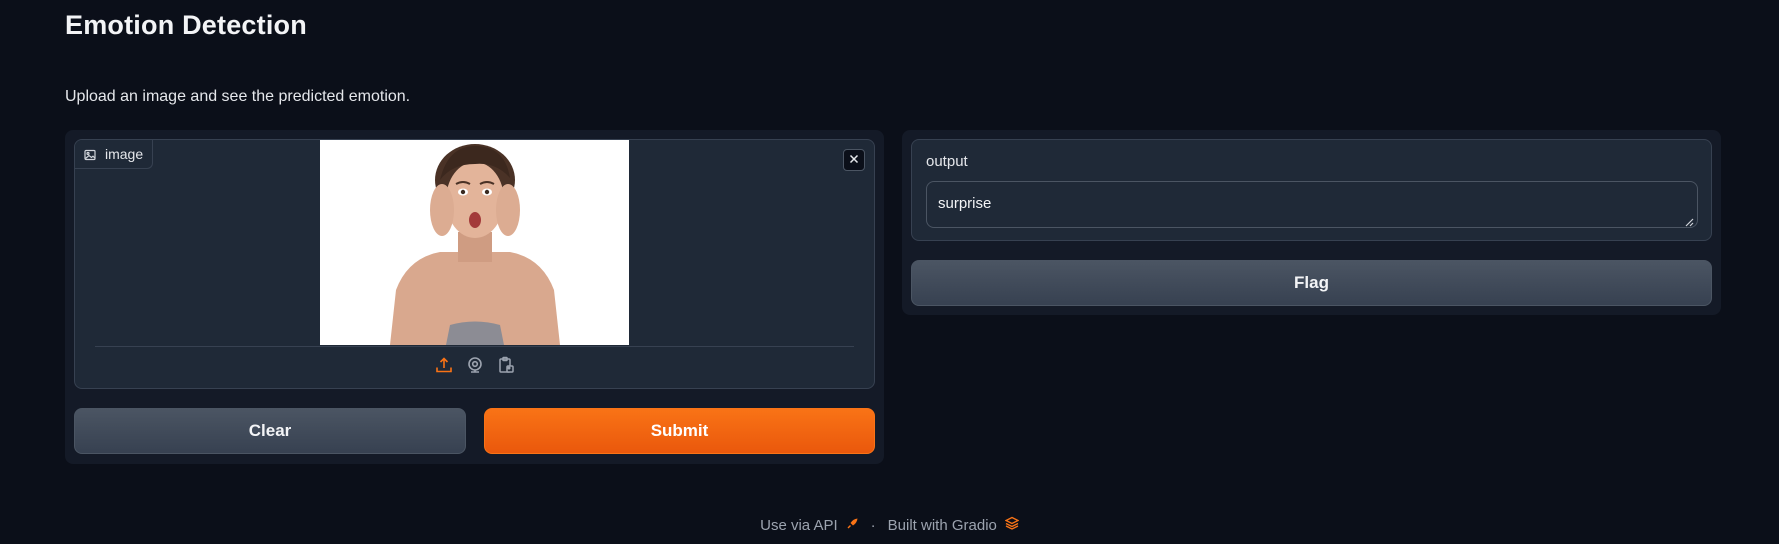  What do you see at coordinates (186, 25) in the screenshot?
I see `page-title: Emotion Detection` at bounding box center [186, 25].